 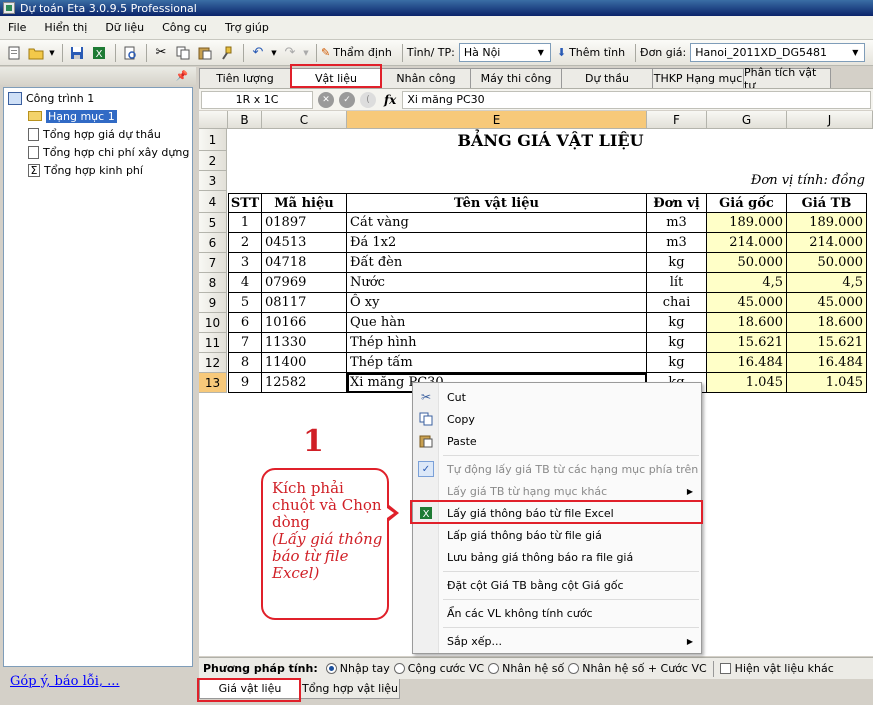 What do you see at coordinates (747, 383) in the screenshot?
I see `cell-base-price: 1.045` at bounding box center [747, 383].